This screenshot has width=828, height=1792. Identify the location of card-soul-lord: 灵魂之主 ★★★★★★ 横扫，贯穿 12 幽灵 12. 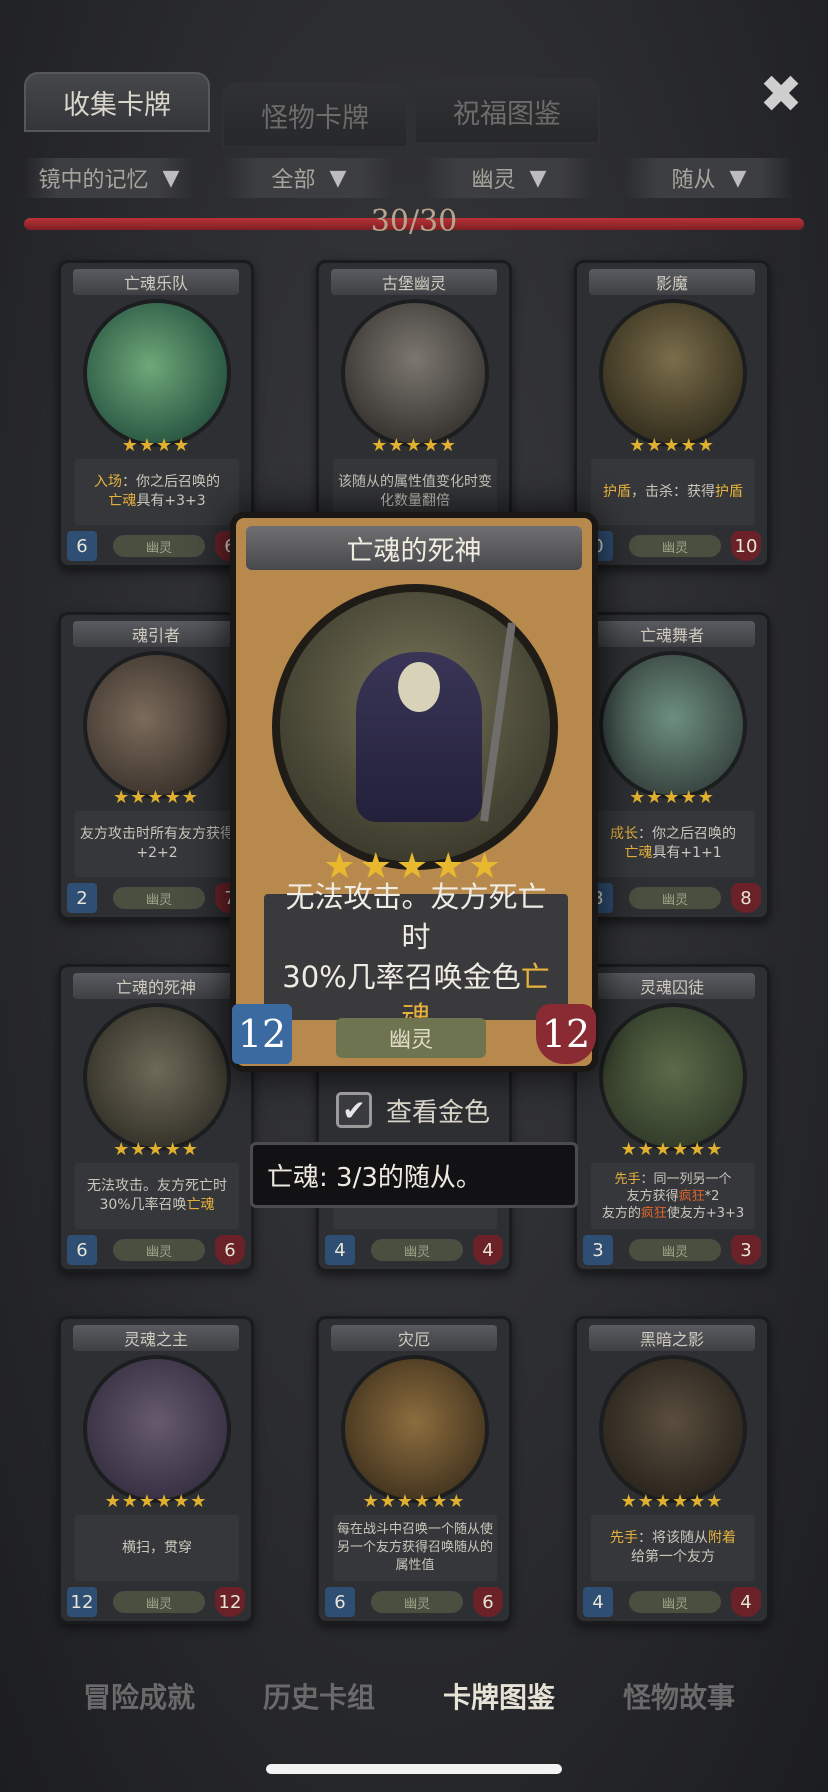
(156, 1470).